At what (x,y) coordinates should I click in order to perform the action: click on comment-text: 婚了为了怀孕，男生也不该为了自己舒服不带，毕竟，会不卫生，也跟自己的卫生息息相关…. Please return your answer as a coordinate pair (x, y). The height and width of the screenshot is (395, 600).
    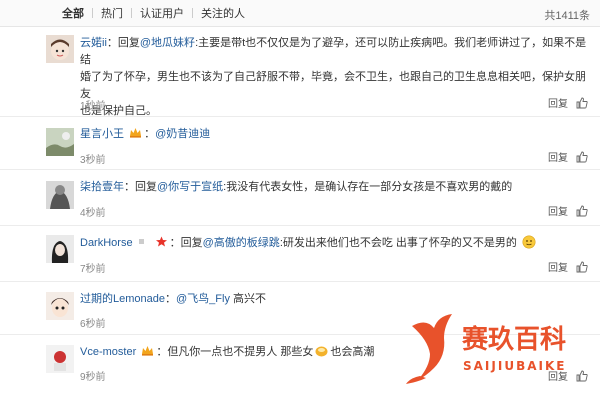
    Looking at the image, I should click on (333, 85).